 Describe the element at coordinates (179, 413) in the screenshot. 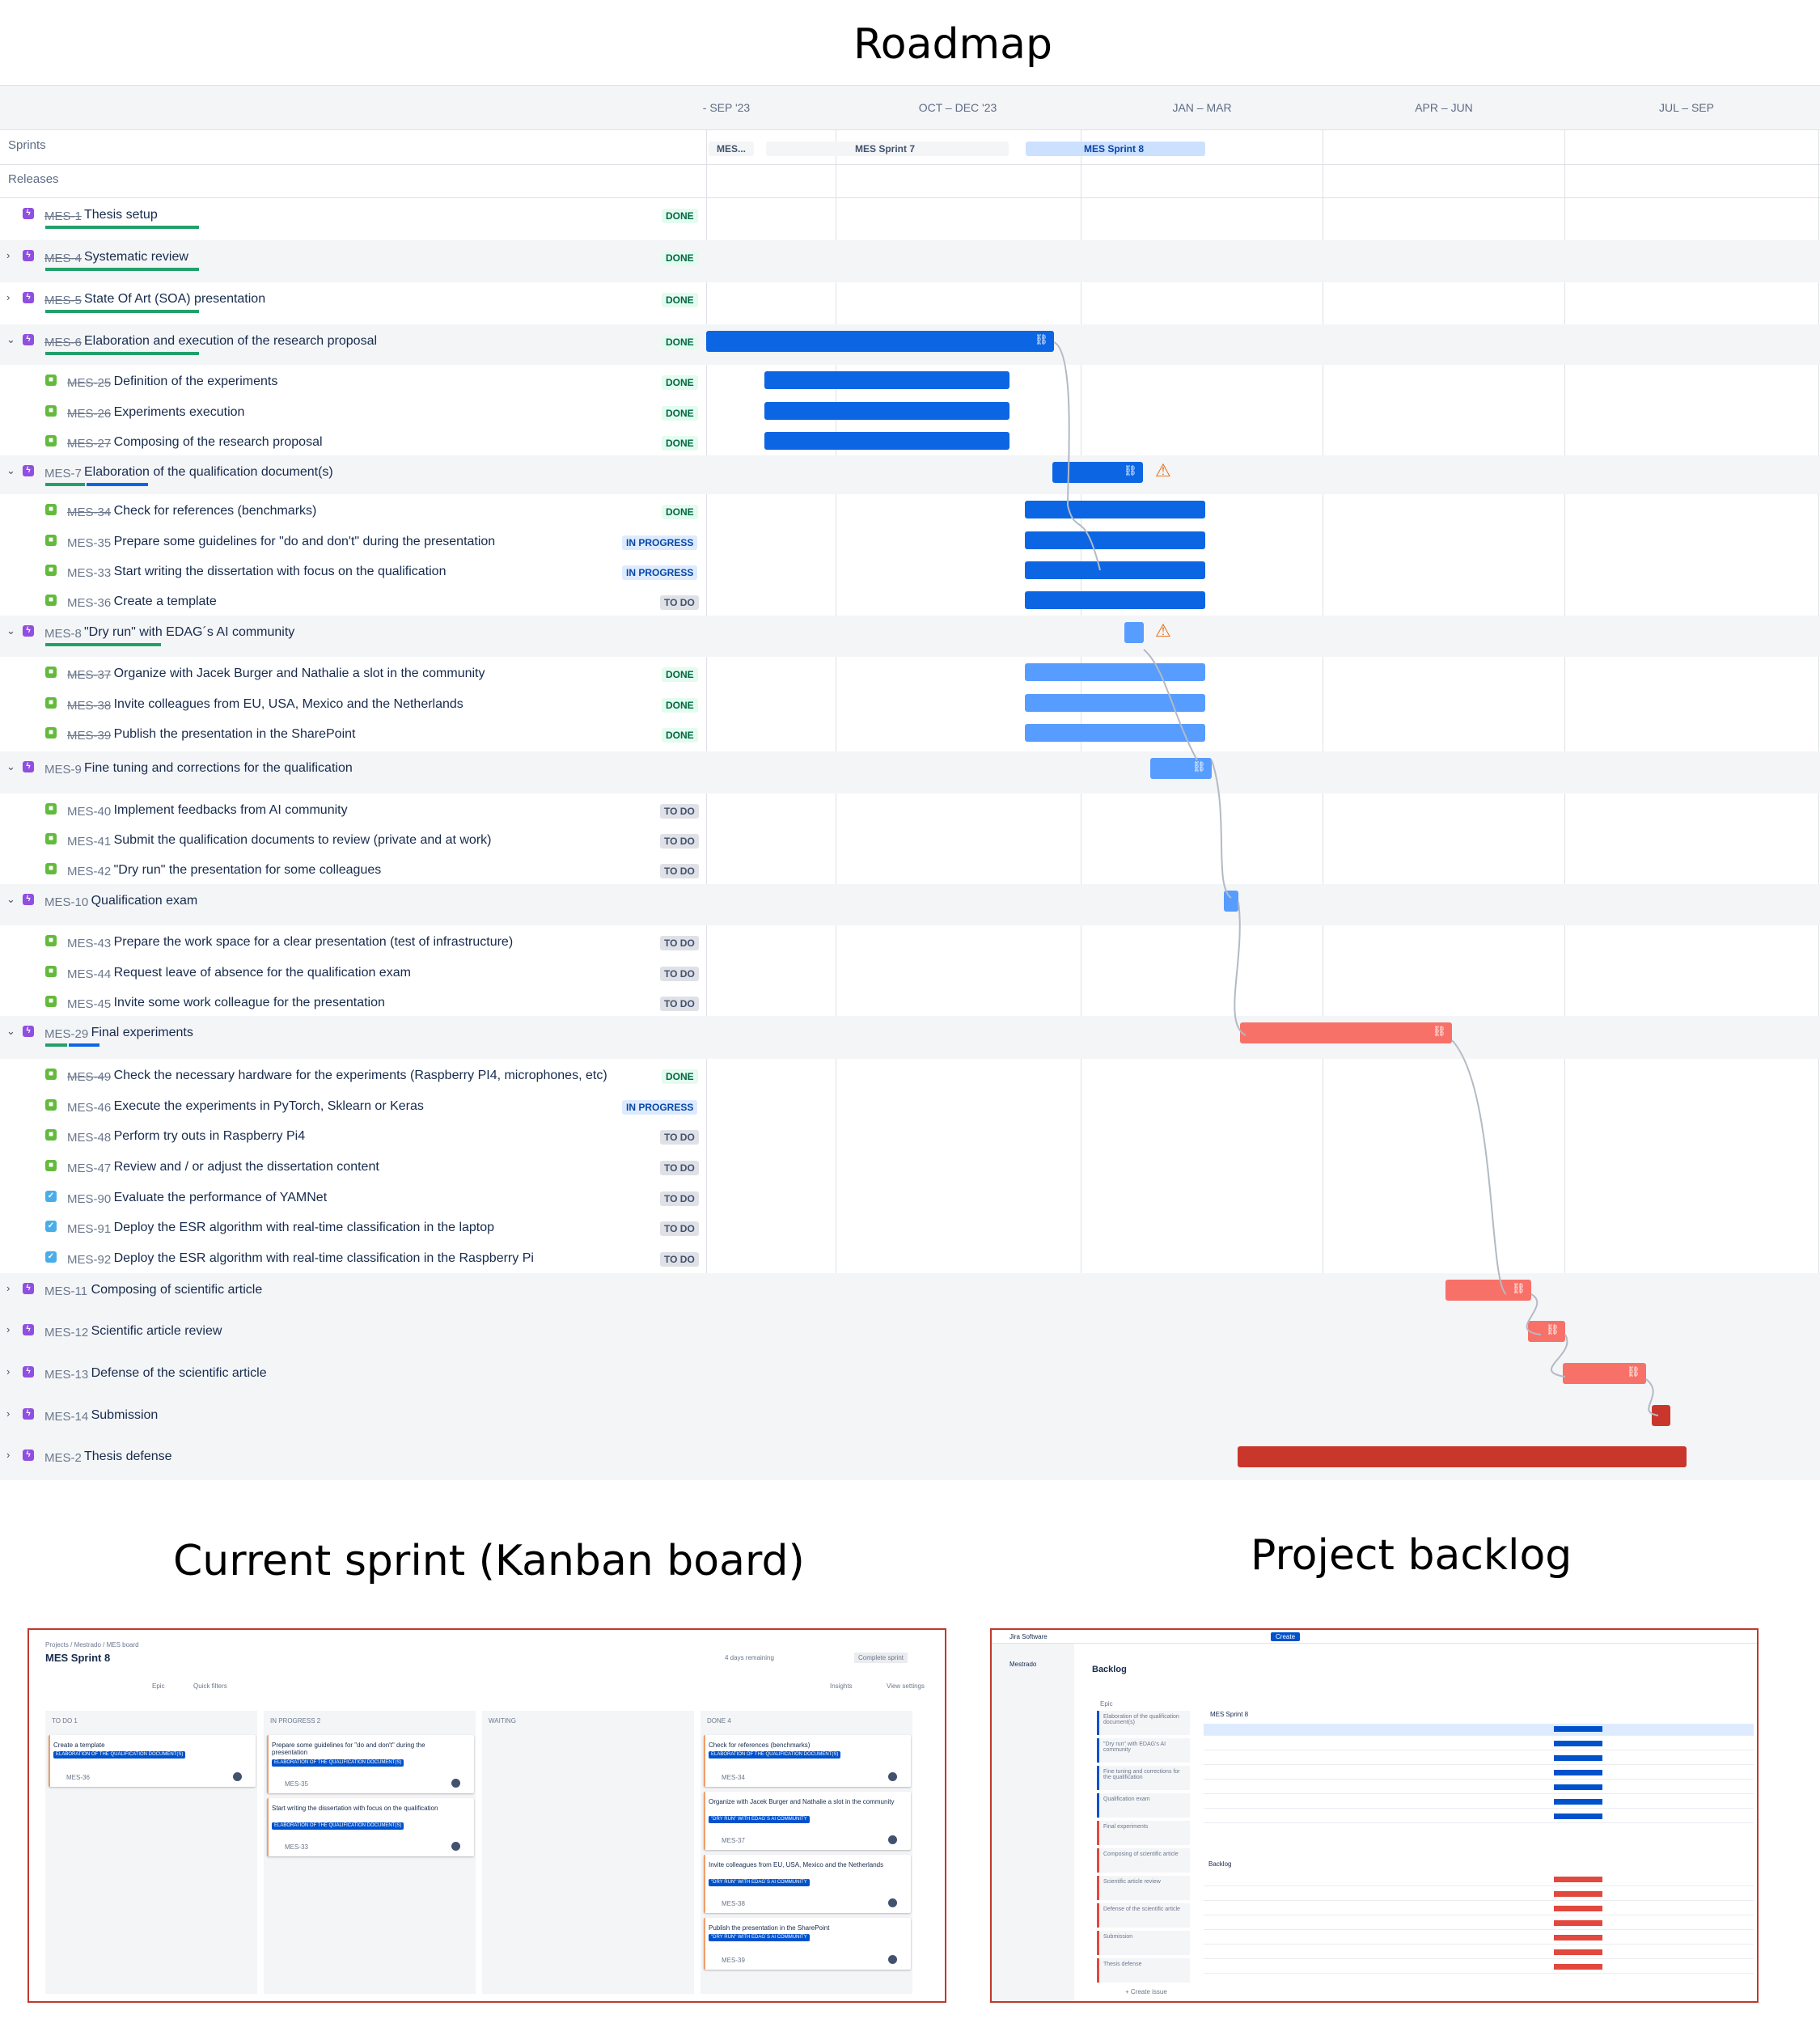

I see `issue-summary: Experiments execution` at that location.